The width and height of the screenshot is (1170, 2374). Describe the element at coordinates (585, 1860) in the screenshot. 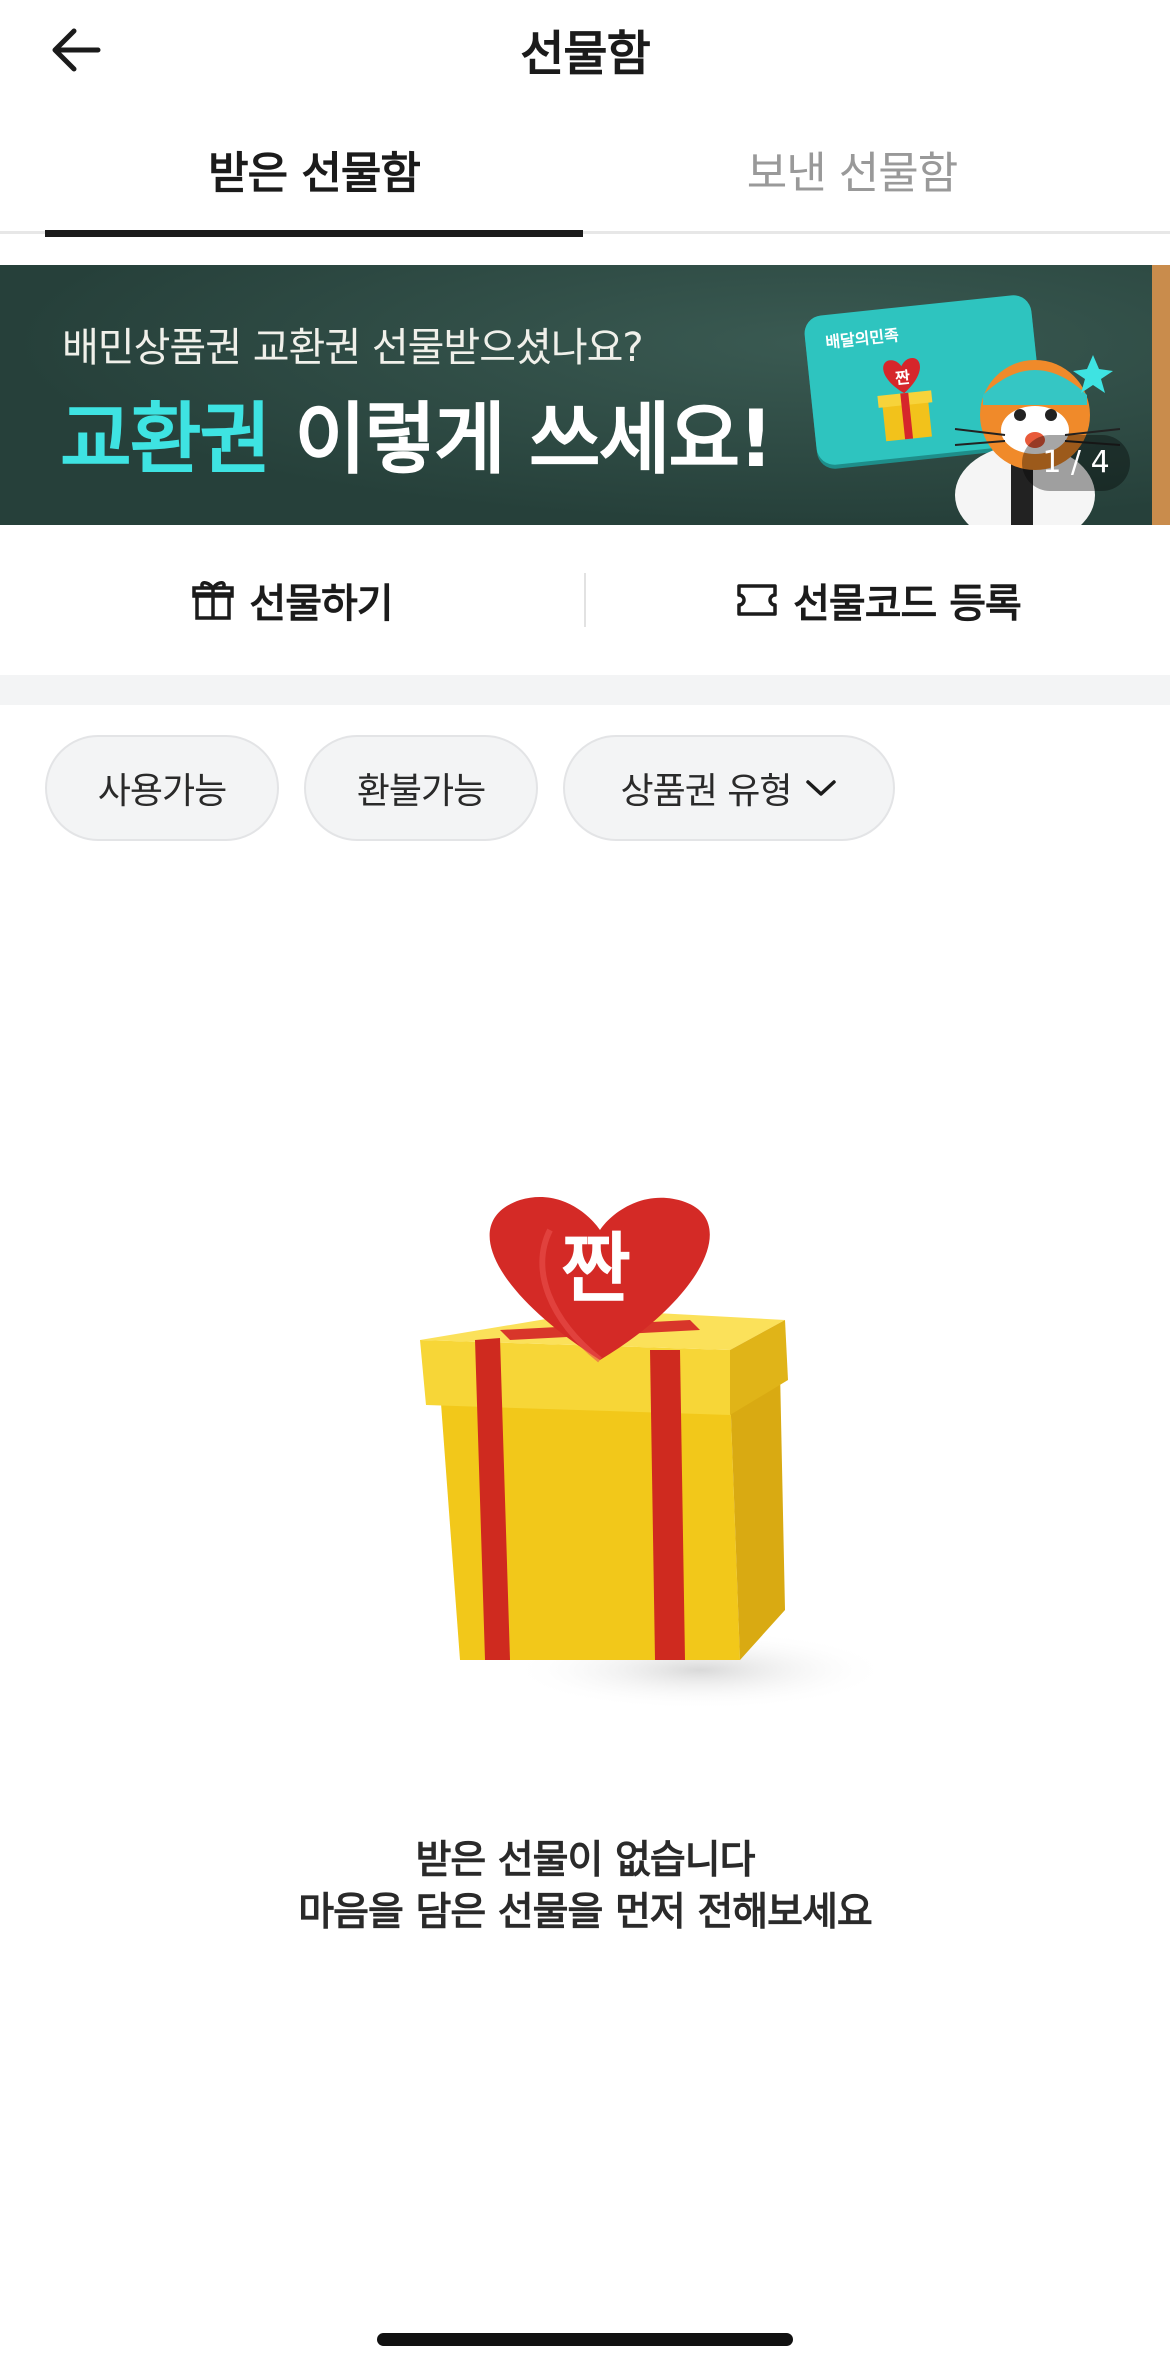

I see `empty-state-line-1: 받은 선물이 없습니다` at that location.